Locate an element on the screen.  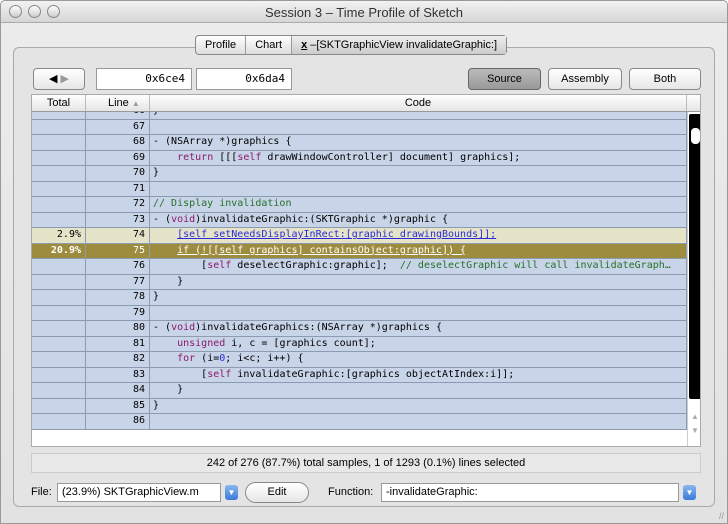
line-number-cell: 73 is located at coordinates (118, 219).